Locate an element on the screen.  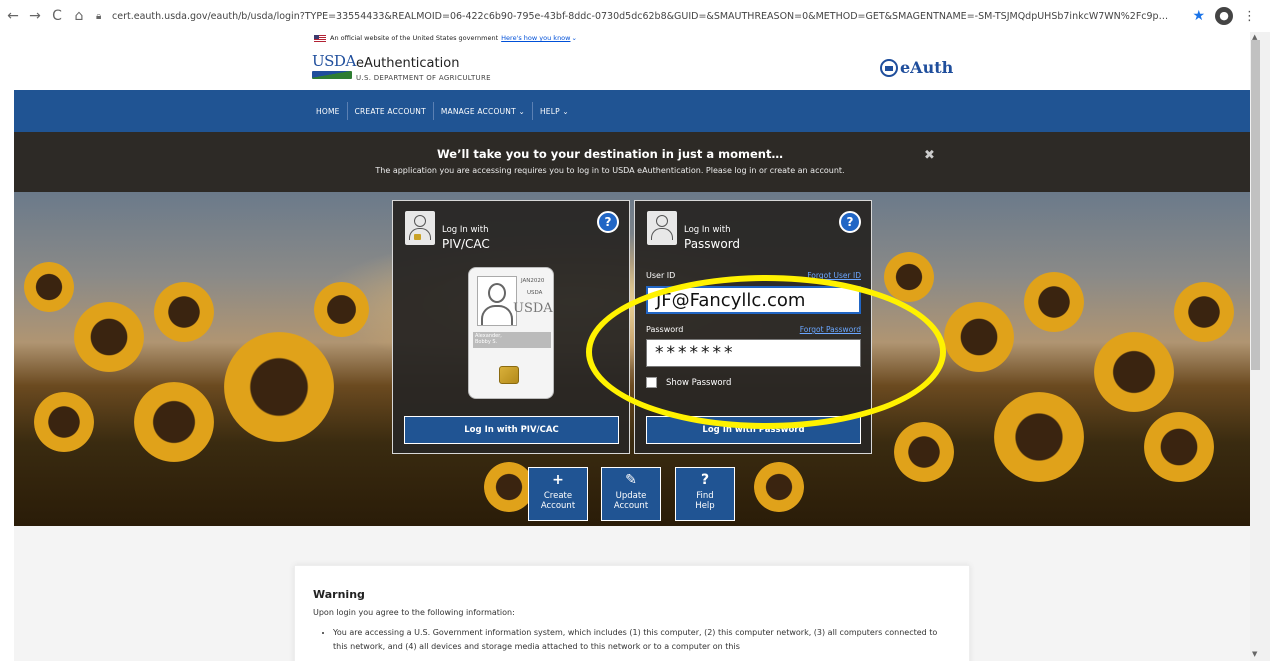
usda-logo: USDA is located at coordinates (334, 67).